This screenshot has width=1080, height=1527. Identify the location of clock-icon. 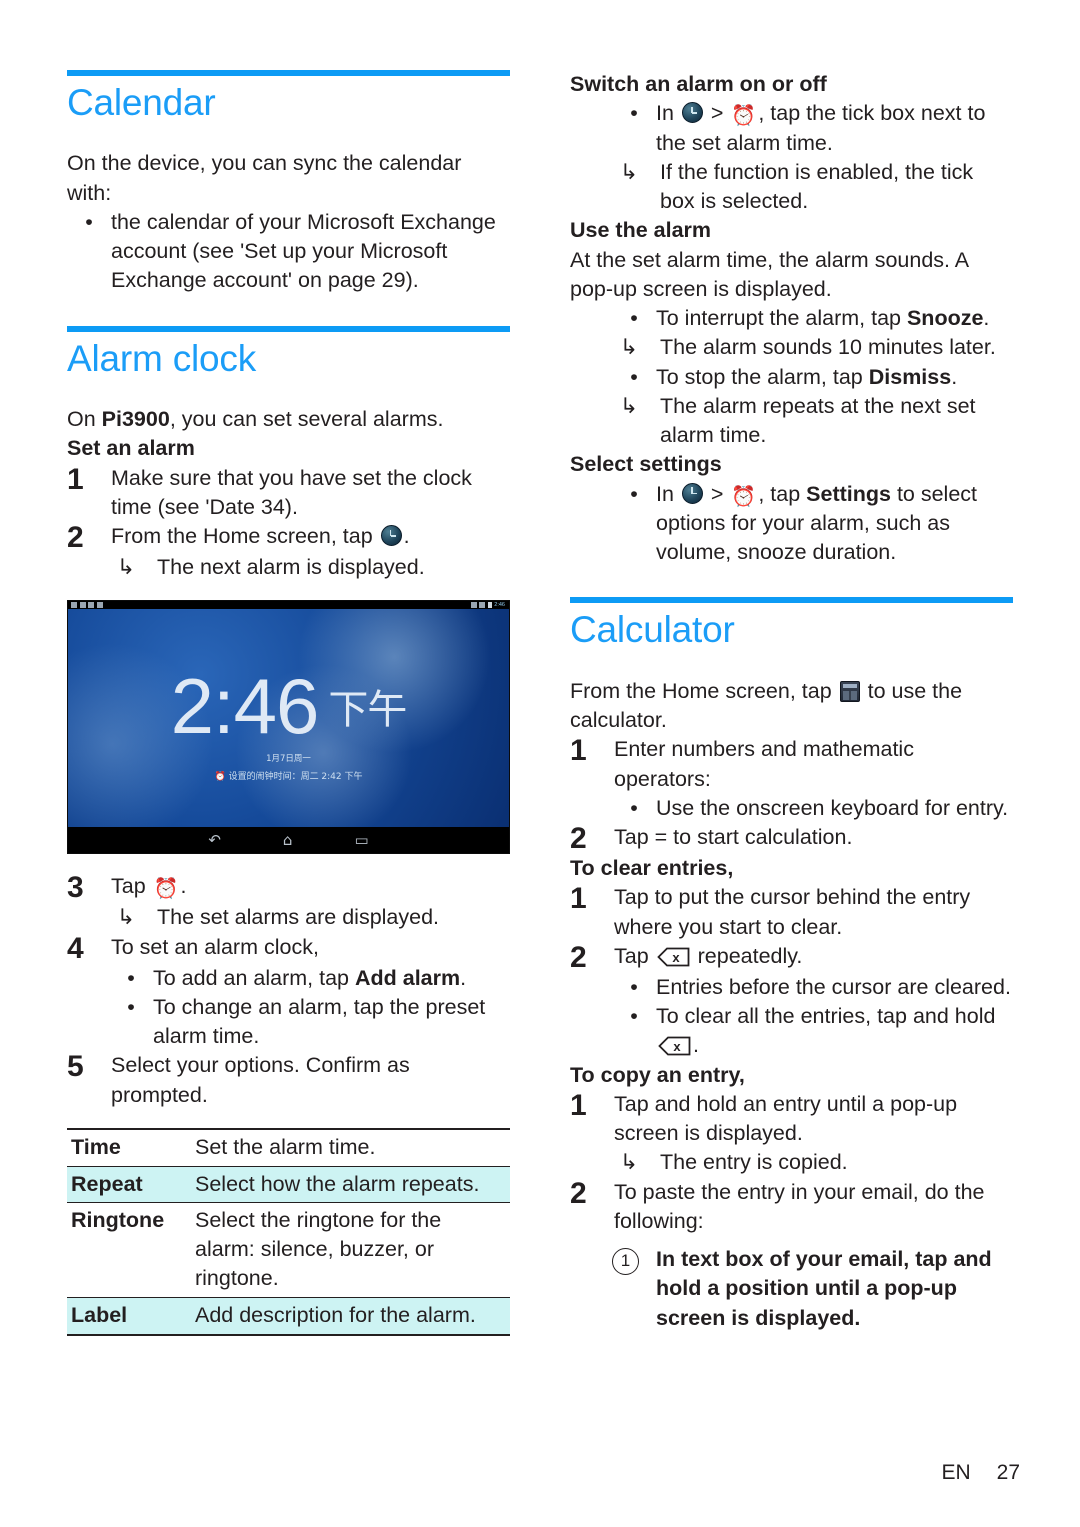
(391, 536).